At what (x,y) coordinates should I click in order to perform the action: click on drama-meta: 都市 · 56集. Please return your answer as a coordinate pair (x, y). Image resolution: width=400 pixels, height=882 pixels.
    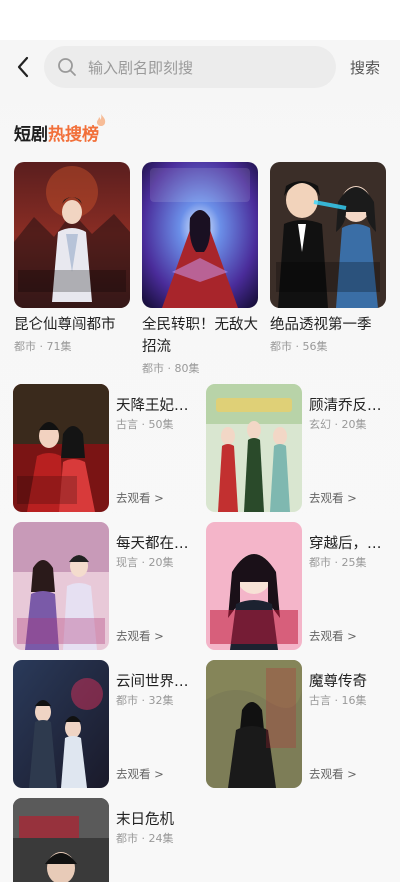
    Looking at the image, I should click on (328, 346).